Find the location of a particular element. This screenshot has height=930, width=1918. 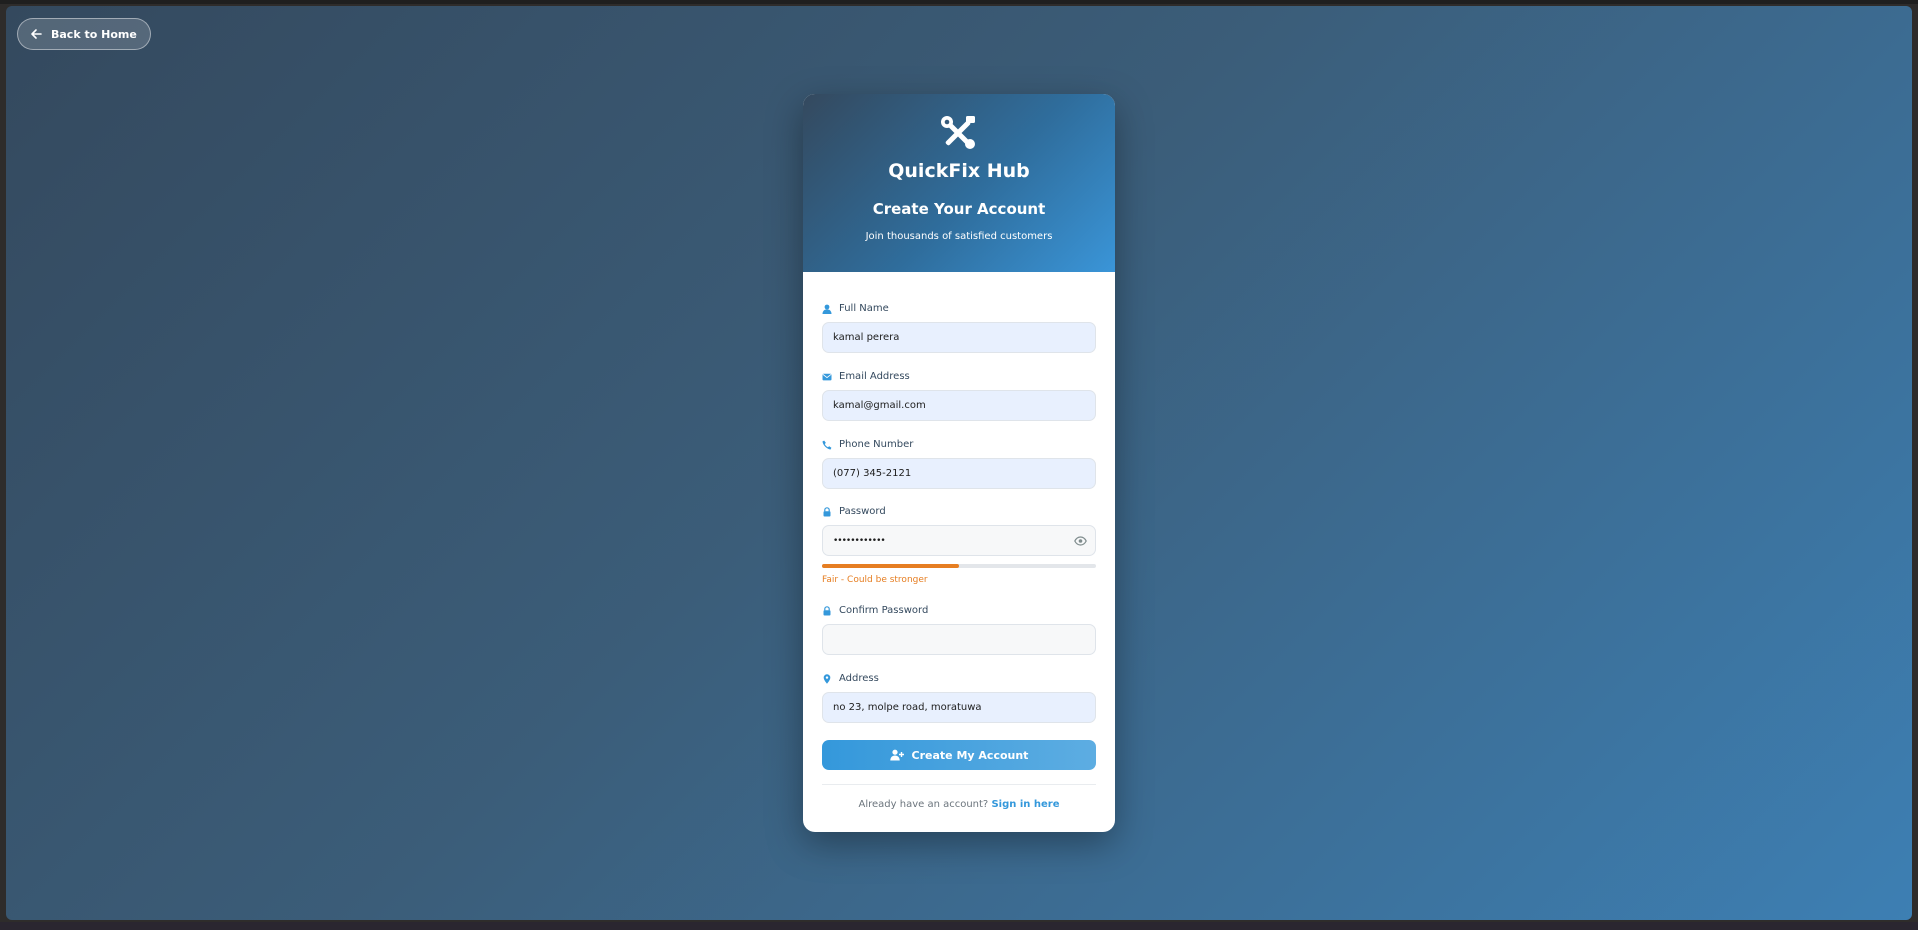

full-name-label: Full Name is located at coordinates (855, 308).